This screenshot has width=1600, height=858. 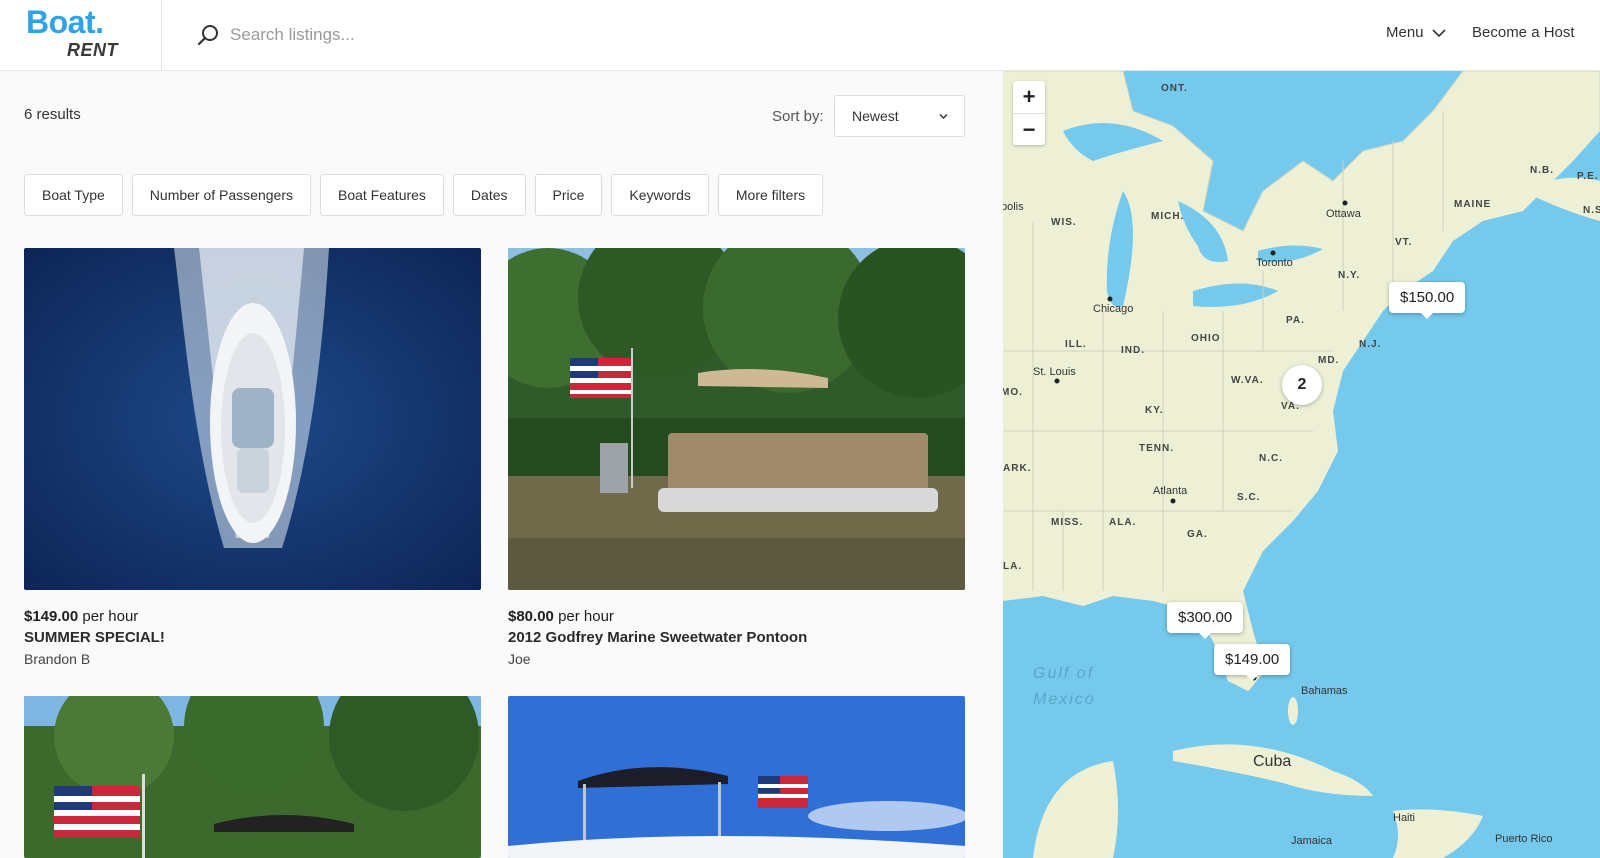 I want to click on map-city: St. Louis, so click(x=1054, y=372).